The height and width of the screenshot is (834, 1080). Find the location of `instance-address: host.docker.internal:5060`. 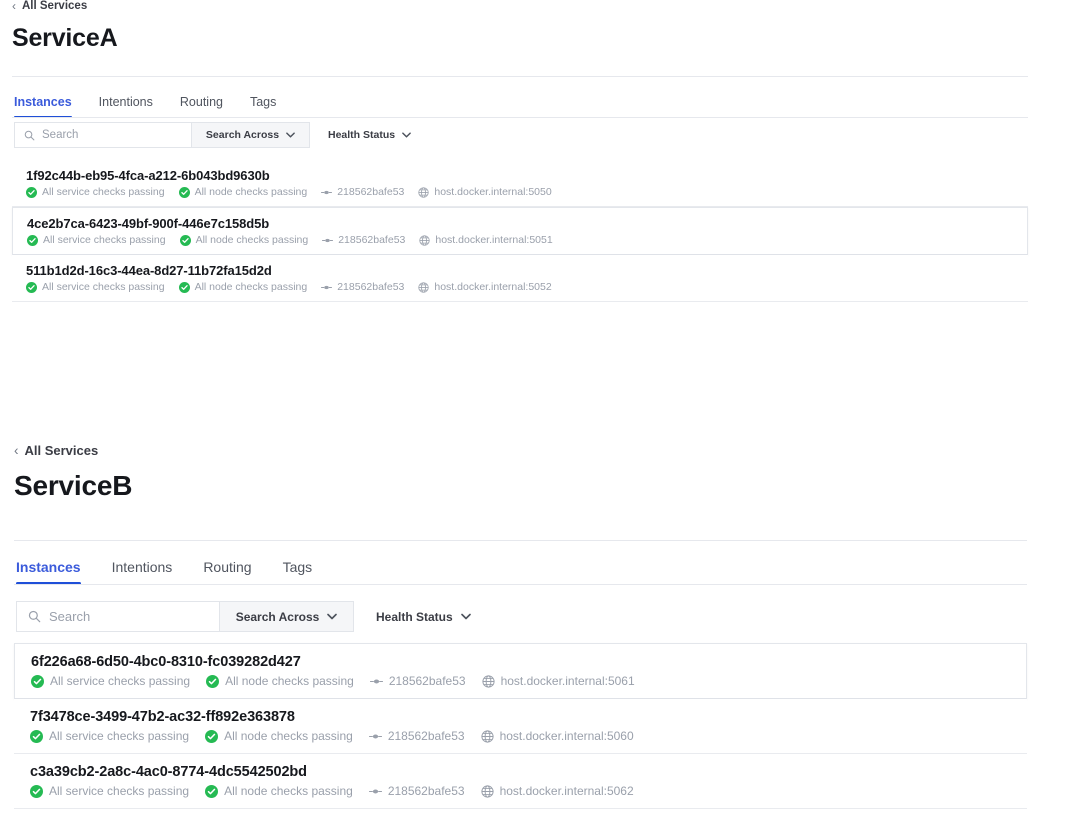

instance-address: host.docker.internal:5060 is located at coordinates (557, 736).